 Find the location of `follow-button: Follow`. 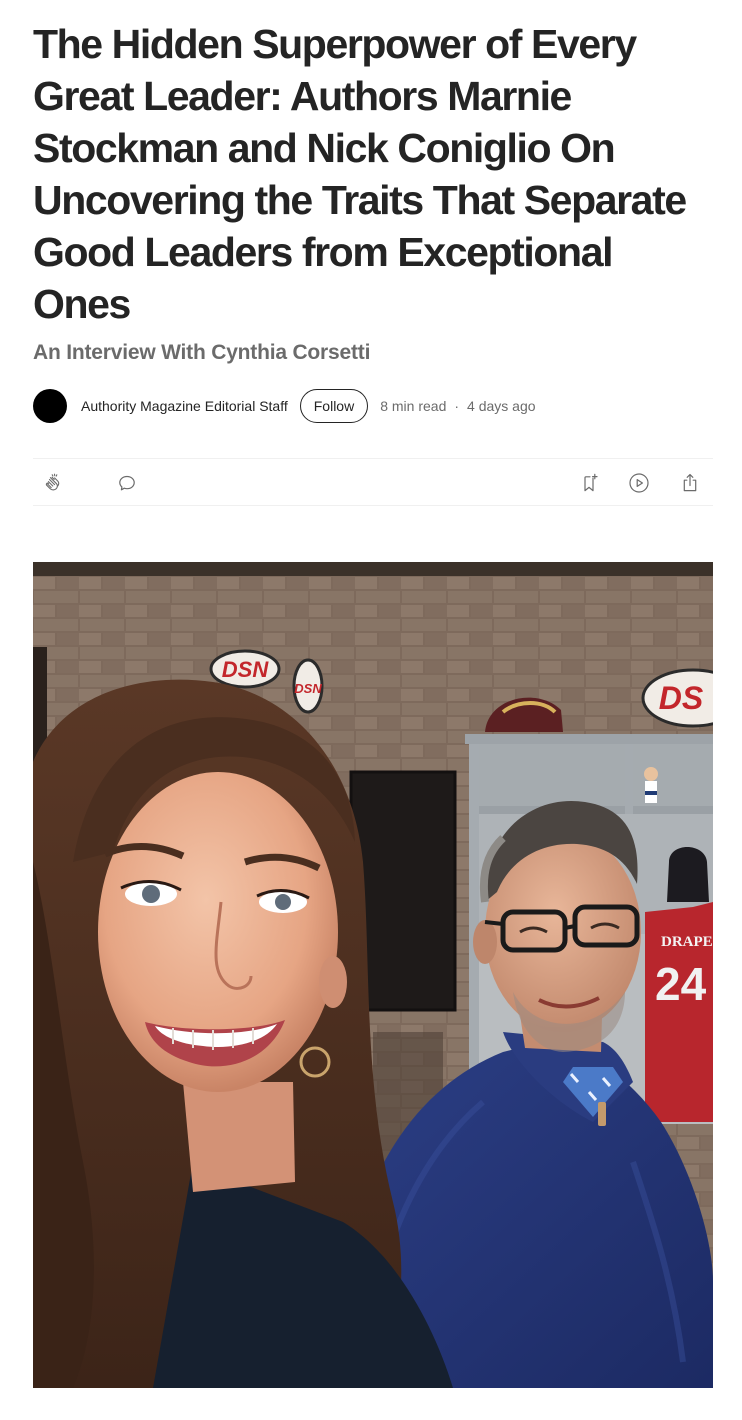

follow-button: Follow is located at coordinates (334, 406).